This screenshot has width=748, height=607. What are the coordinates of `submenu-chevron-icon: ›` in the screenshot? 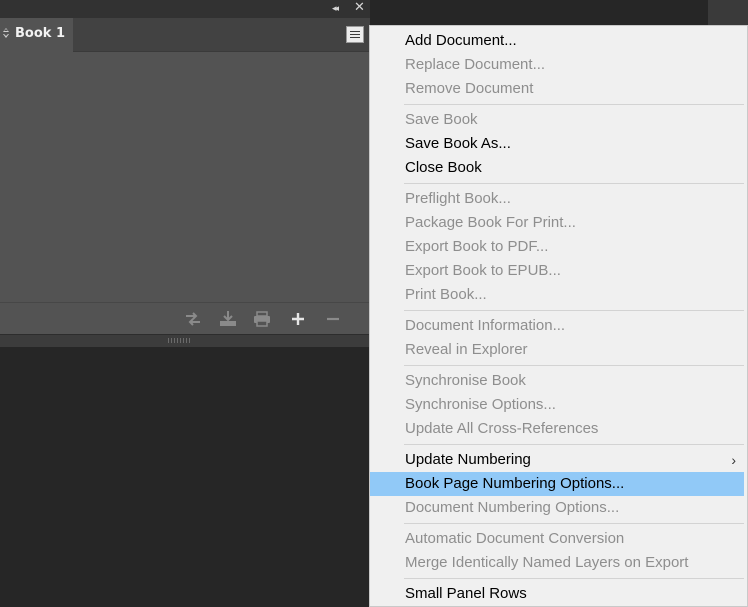 It's located at (733, 460).